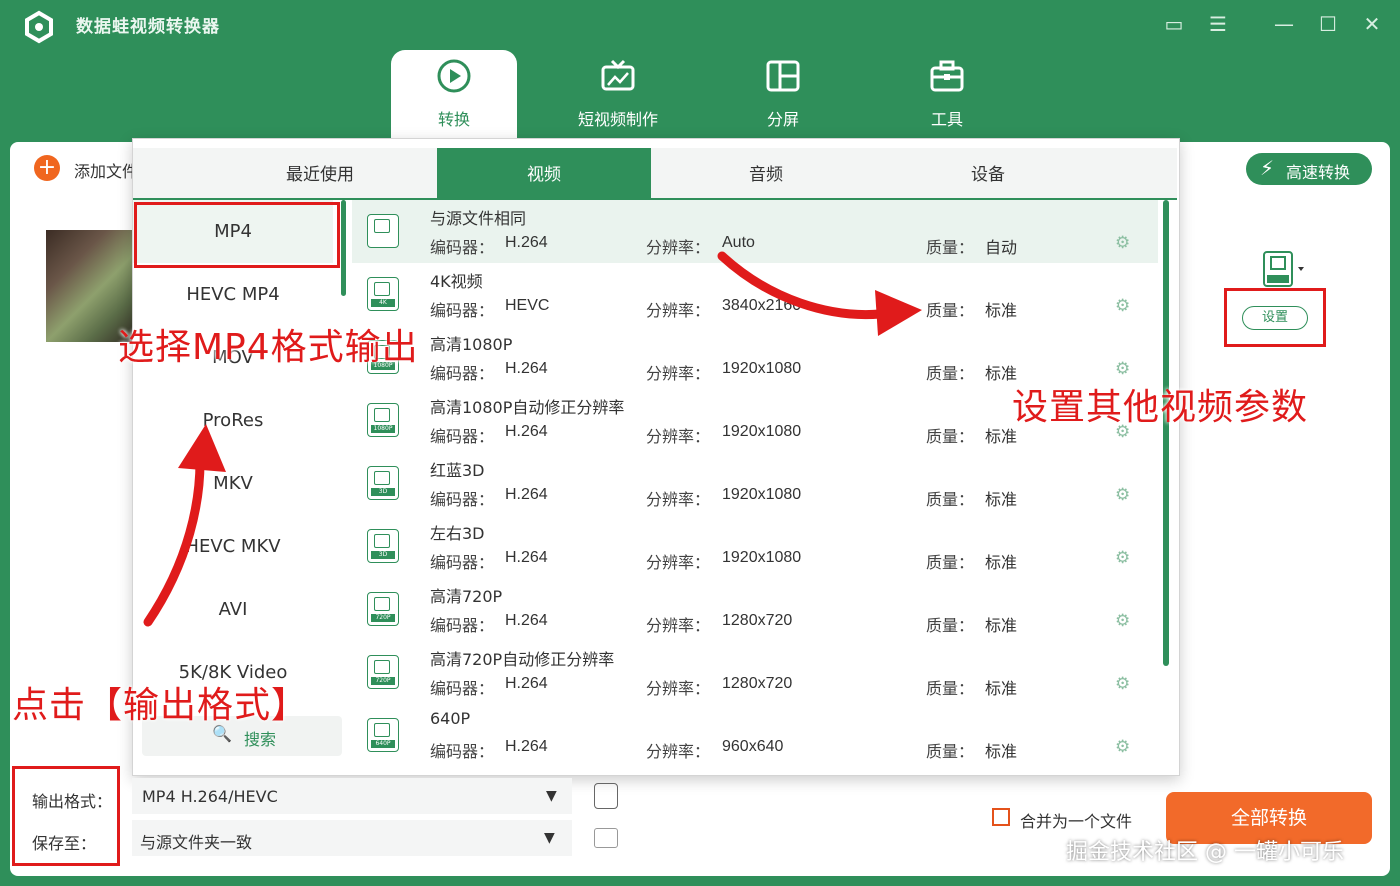 This screenshot has height=886, width=1400. What do you see at coordinates (606, 838) in the screenshot?
I see `folder-icon` at bounding box center [606, 838].